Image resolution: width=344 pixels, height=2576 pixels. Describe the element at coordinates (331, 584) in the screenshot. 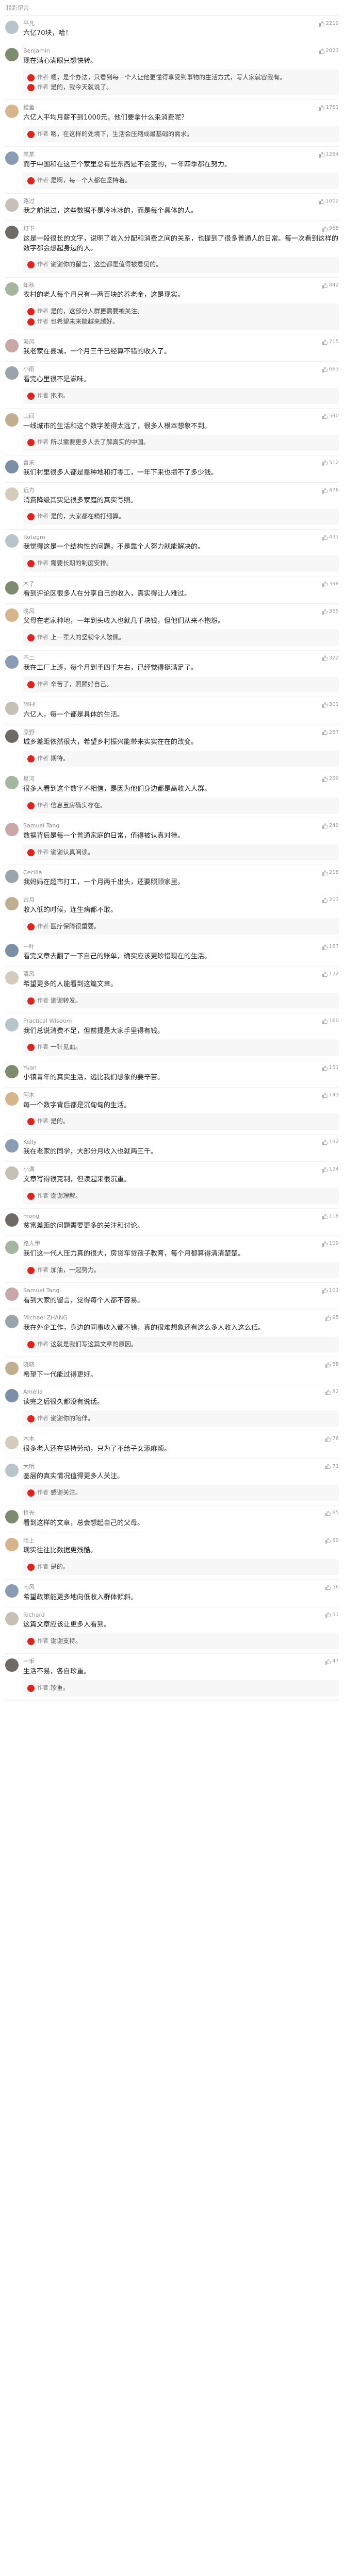

I see `like-button: 398` at that location.